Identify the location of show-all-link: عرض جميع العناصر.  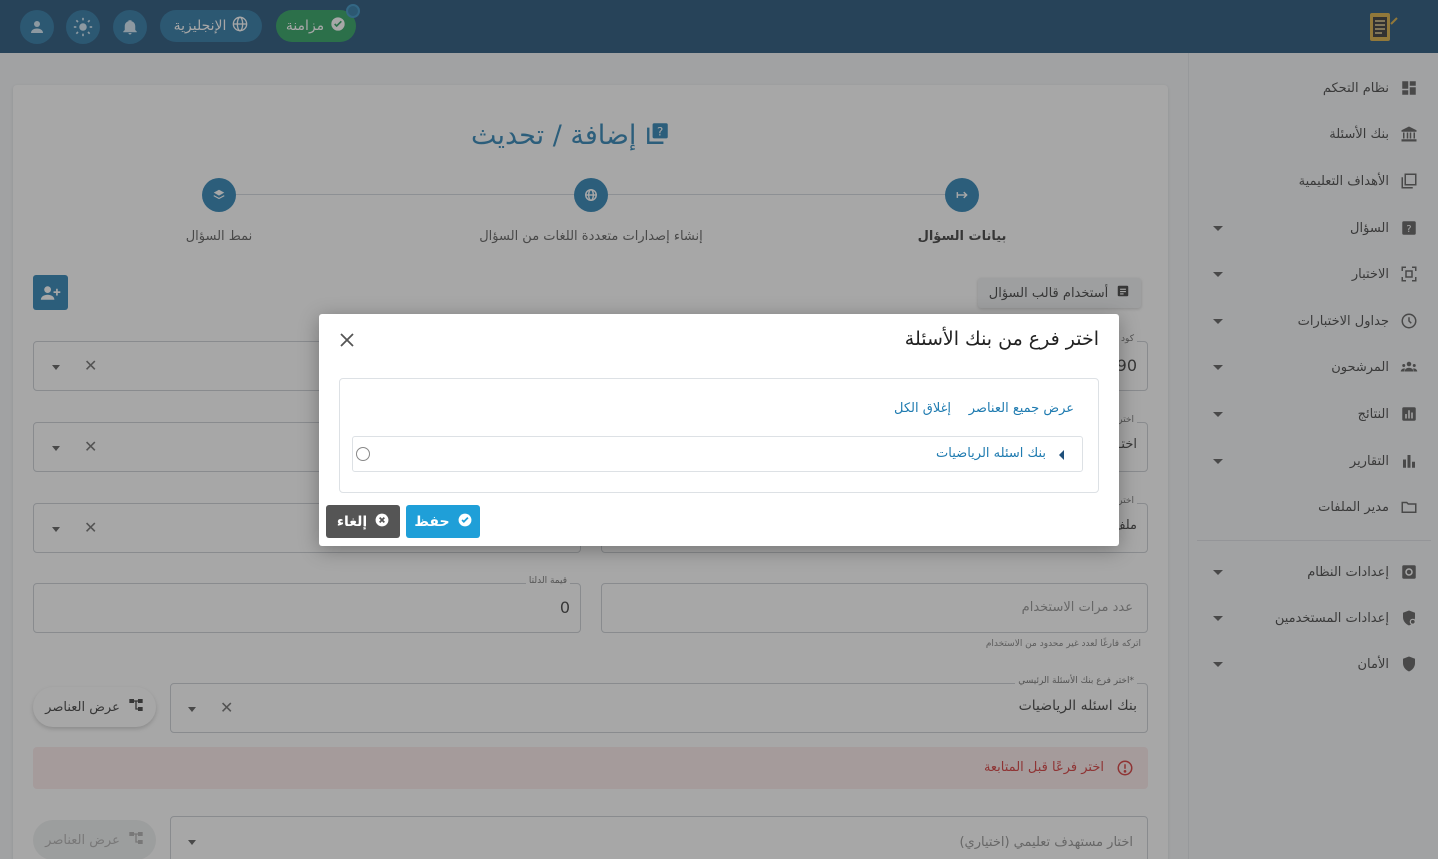
(1021, 408).